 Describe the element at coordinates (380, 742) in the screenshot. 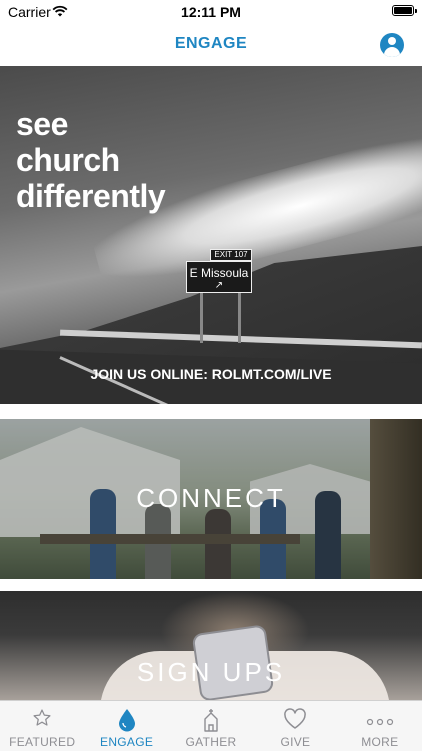

I see `tab-label: MORE` at that location.